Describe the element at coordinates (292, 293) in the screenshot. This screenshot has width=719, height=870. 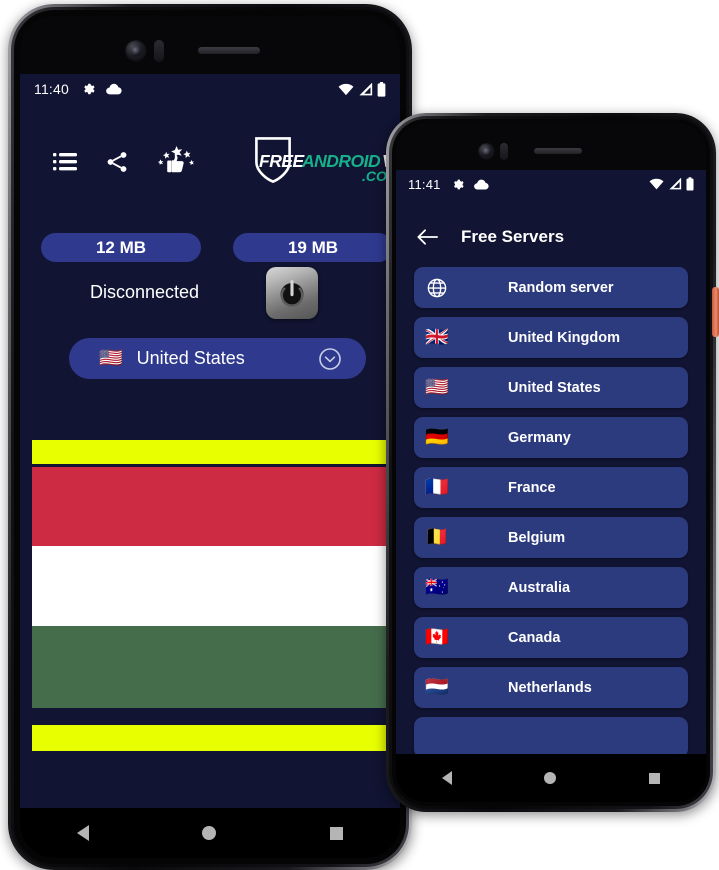
I see `power-toggle-button` at that location.